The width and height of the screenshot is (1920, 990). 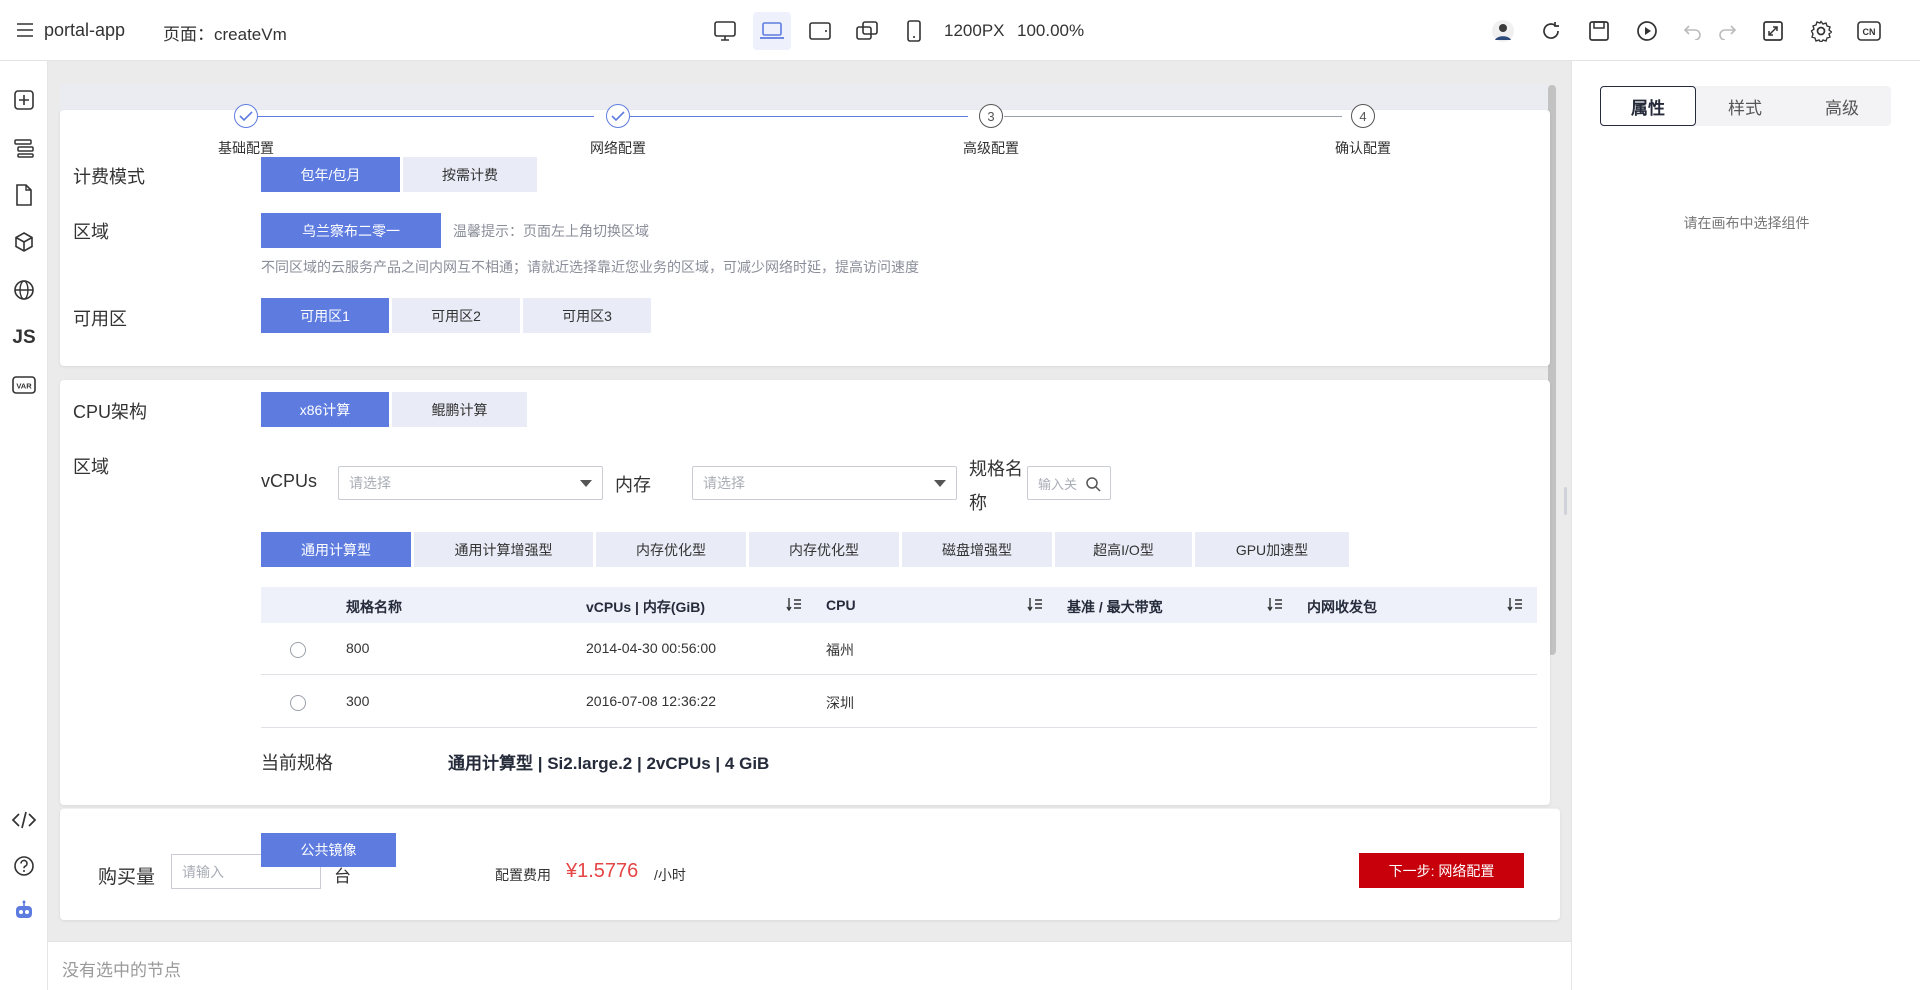 What do you see at coordinates (809, 965) in the screenshot?
I see `status-bar: 没有选中的节点` at bounding box center [809, 965].